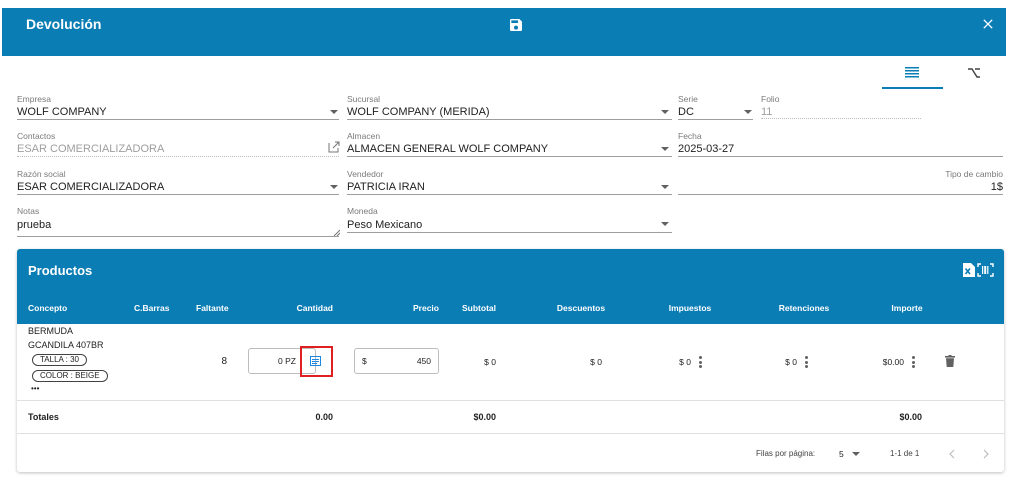  I want to click on moneda-dropdown-icon, so click(665, 224).